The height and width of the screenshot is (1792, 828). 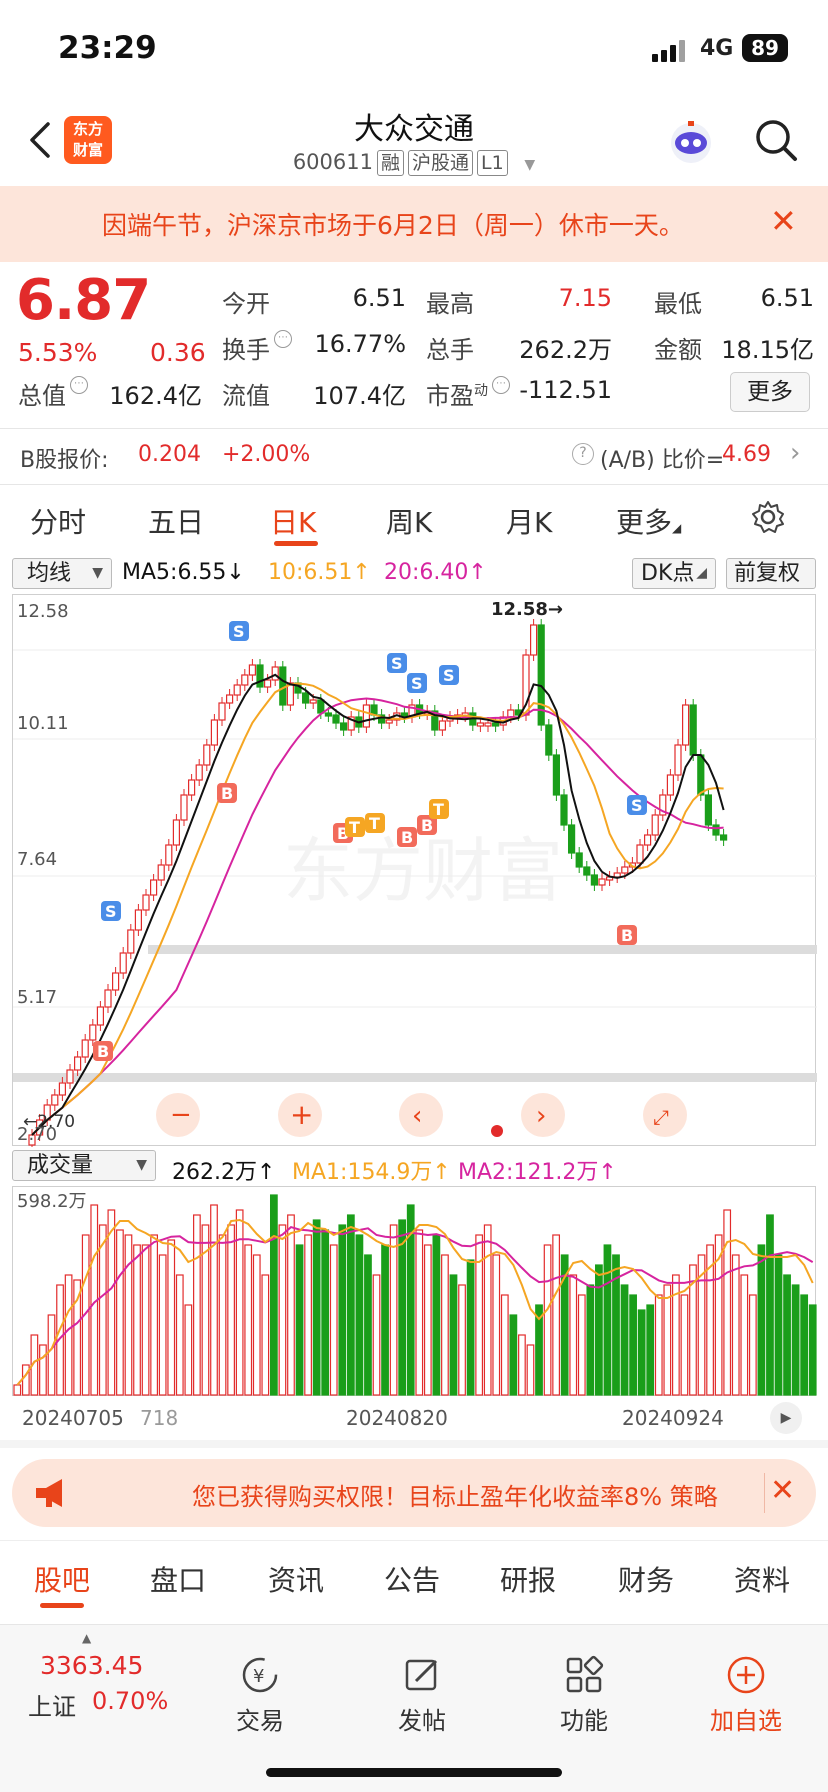 I want to click on home-indicator, so click(x=414, y=1772).